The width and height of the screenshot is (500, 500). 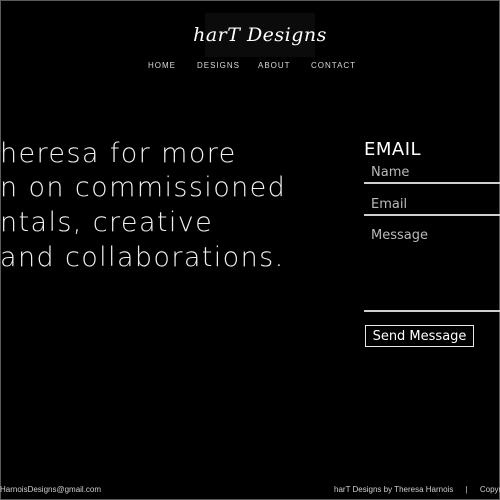 I want to click on footer-credit-text: harT Designs by Theresa Harnois, so click(x=394, y=489).